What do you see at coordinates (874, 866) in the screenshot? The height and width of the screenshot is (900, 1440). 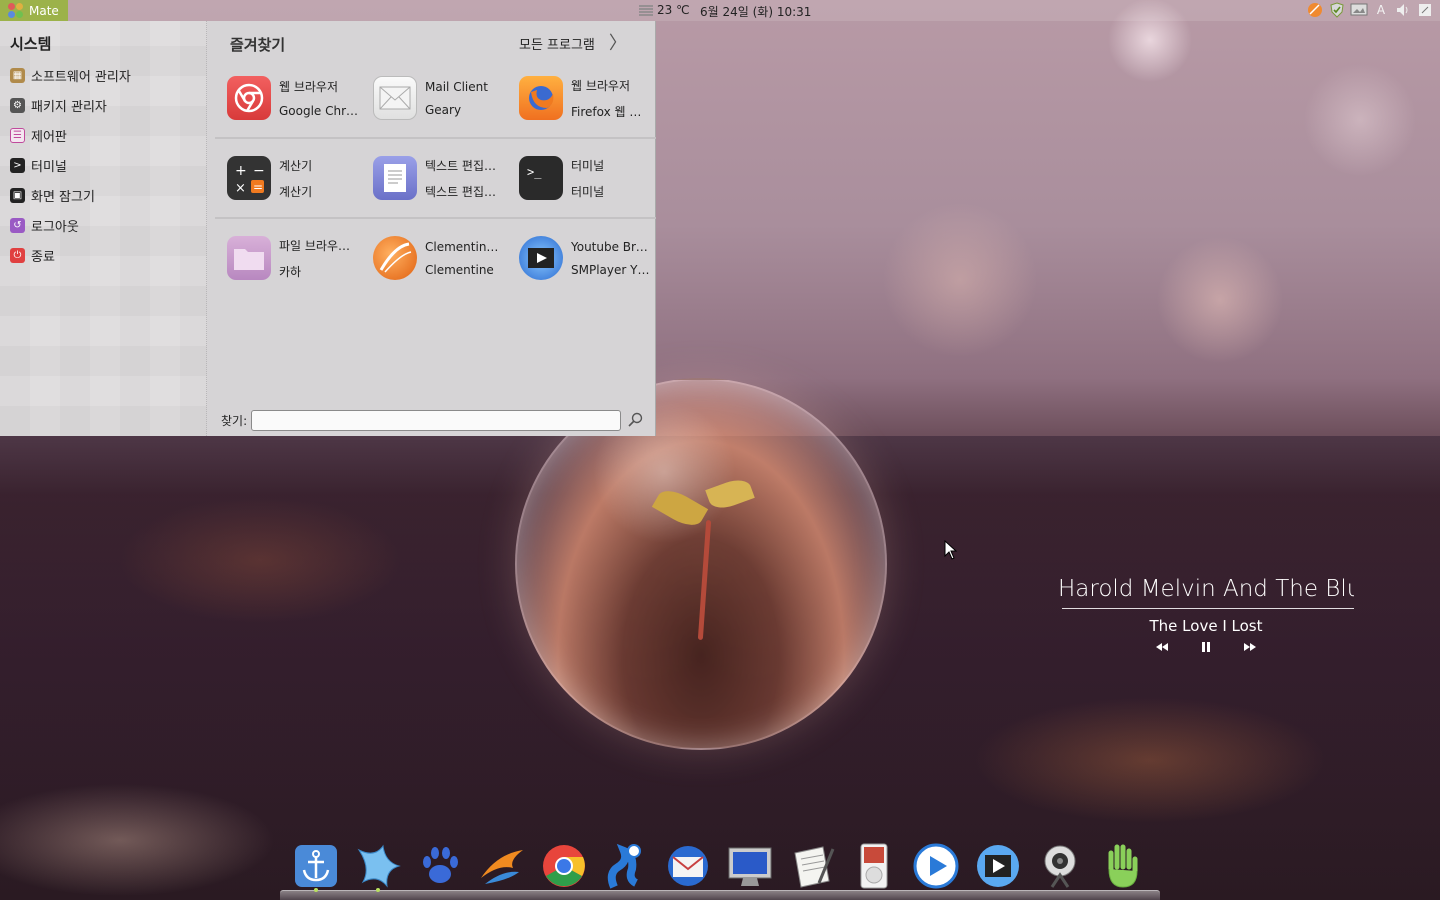 I see `dock-item-ipod` at bounding box center [874, 866].